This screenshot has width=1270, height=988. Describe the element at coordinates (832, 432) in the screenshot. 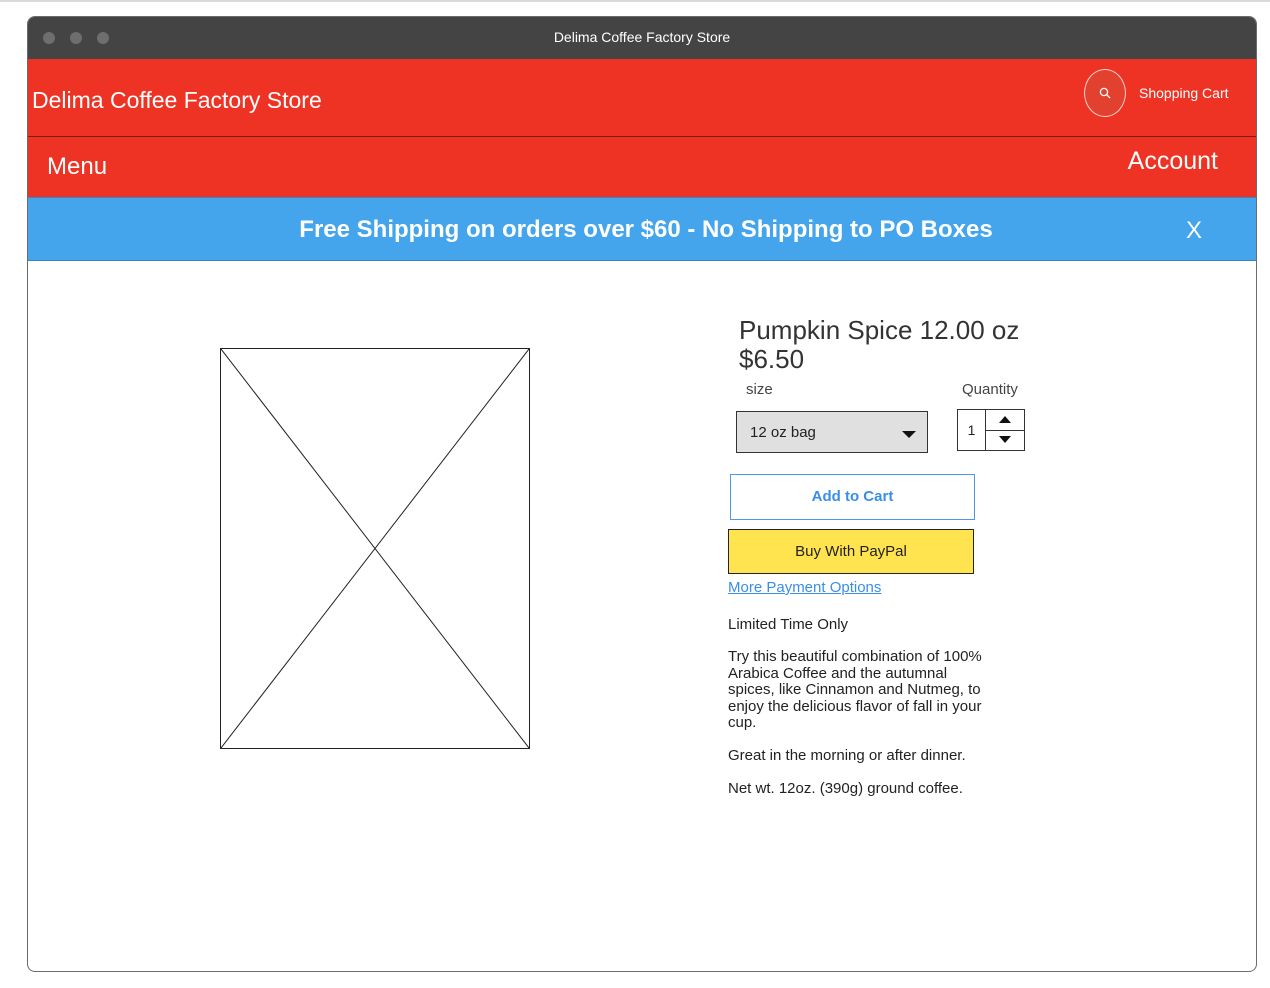

I see `size-select: 12 oz bag` at that location.